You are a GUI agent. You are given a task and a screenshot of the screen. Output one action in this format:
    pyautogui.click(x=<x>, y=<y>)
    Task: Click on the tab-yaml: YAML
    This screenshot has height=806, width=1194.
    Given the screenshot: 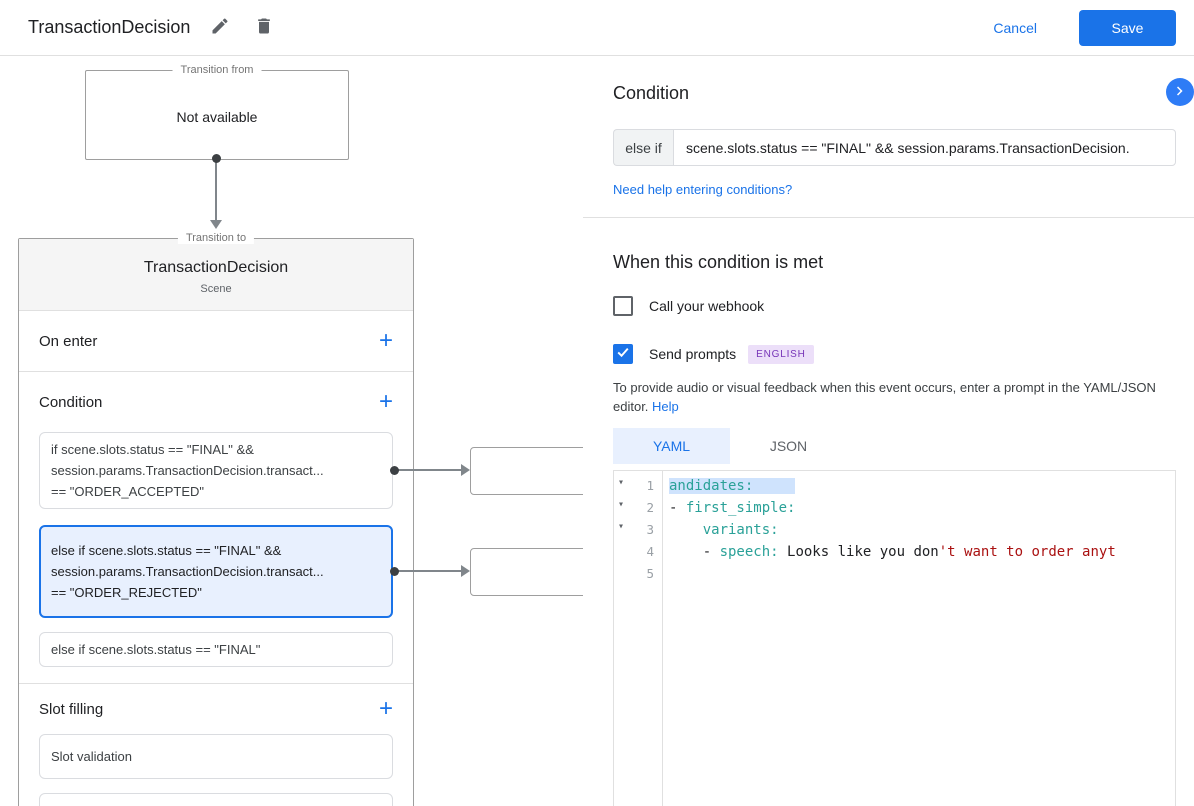 What is the action you would take?
    pyautogui.click(x=671, y=446)
    